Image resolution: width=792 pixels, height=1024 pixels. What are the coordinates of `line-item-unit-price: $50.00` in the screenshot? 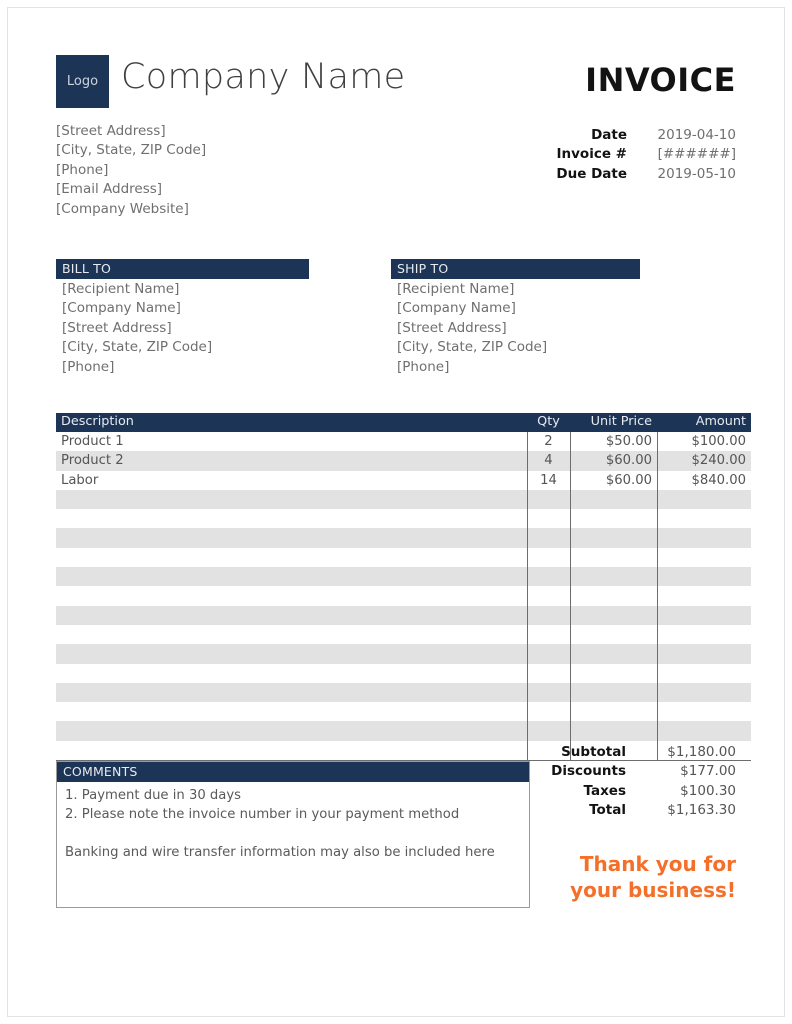 It's located at (628, 441).